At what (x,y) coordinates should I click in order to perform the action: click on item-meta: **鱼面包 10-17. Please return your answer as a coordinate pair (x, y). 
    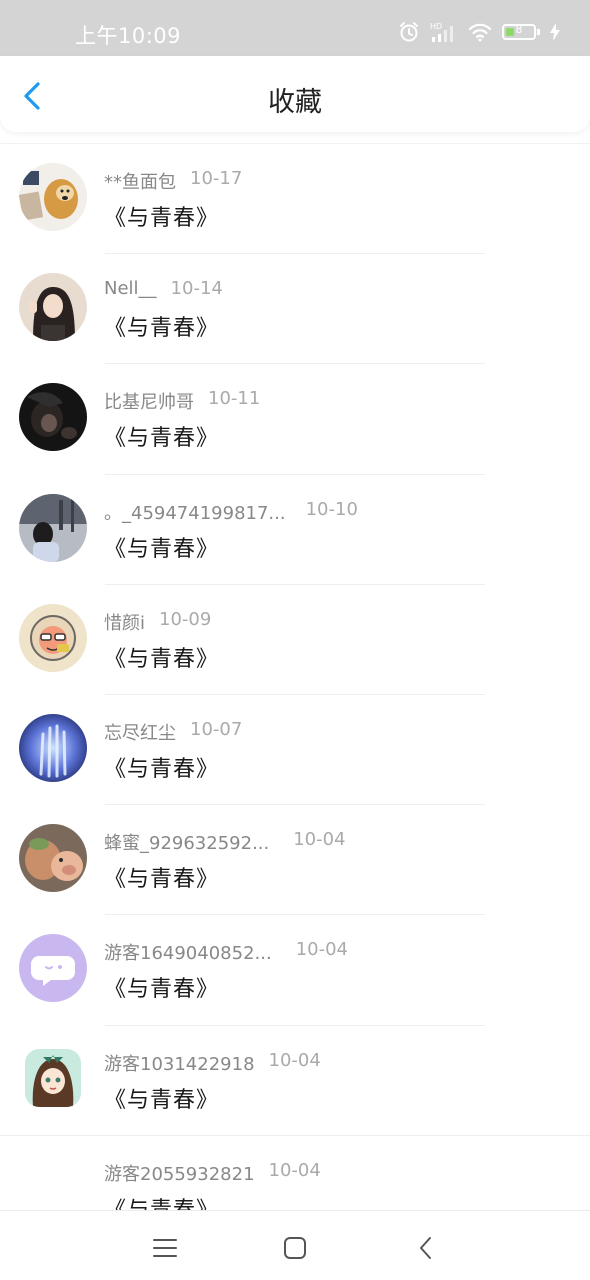
    Looking at the image, I should click on (173, 181).